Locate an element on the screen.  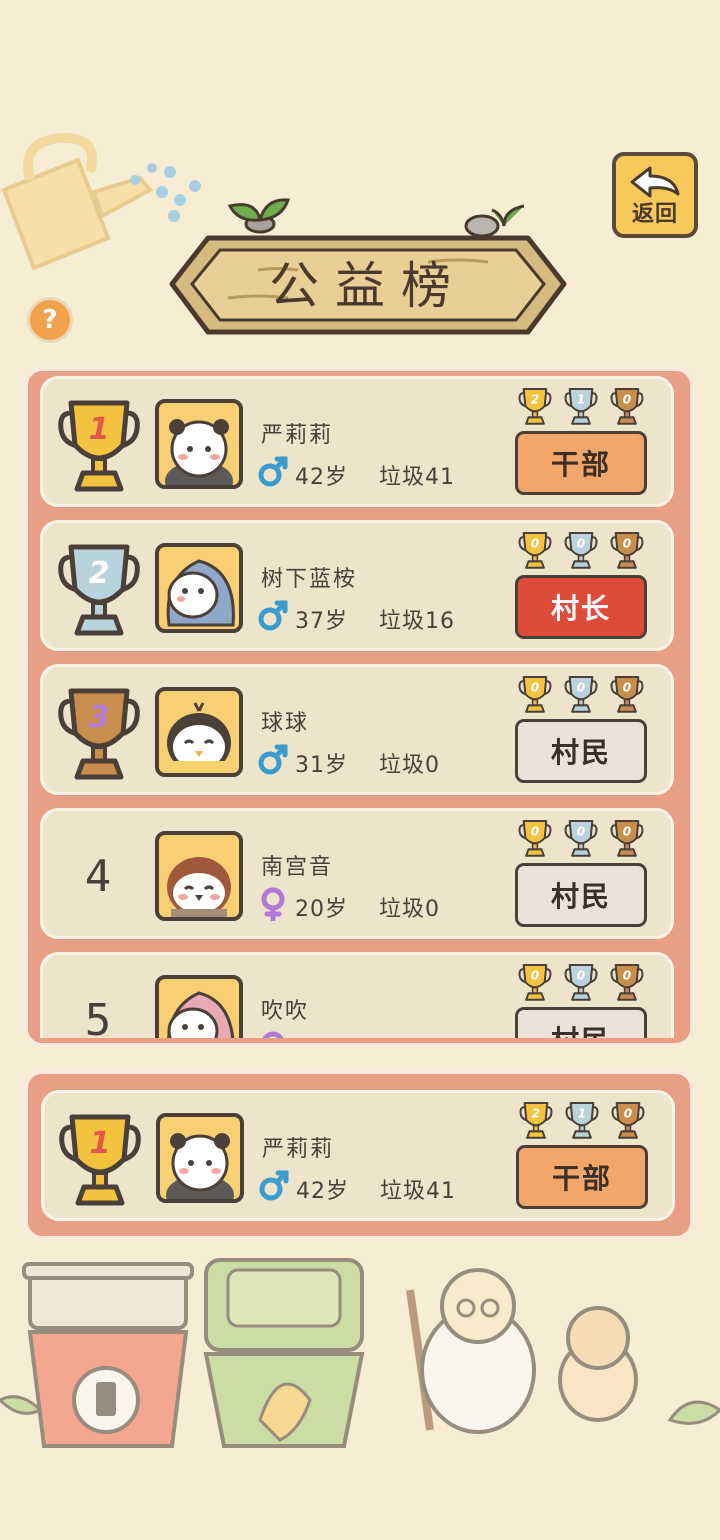
penguin-avatar is located at coordinates (199, 732).